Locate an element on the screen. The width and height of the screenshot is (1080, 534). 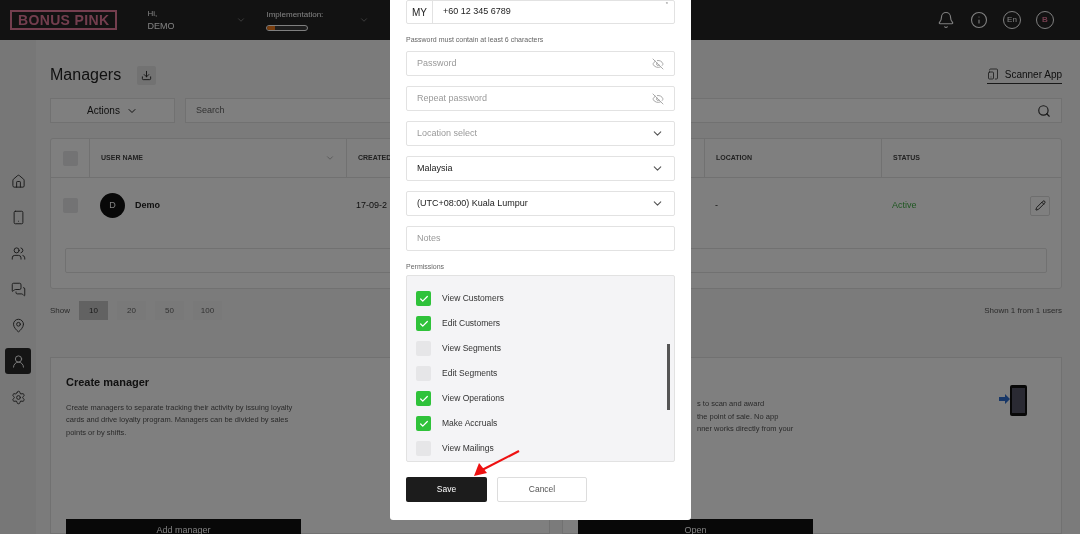
show-label: Show is located at coordinates (60, 310).